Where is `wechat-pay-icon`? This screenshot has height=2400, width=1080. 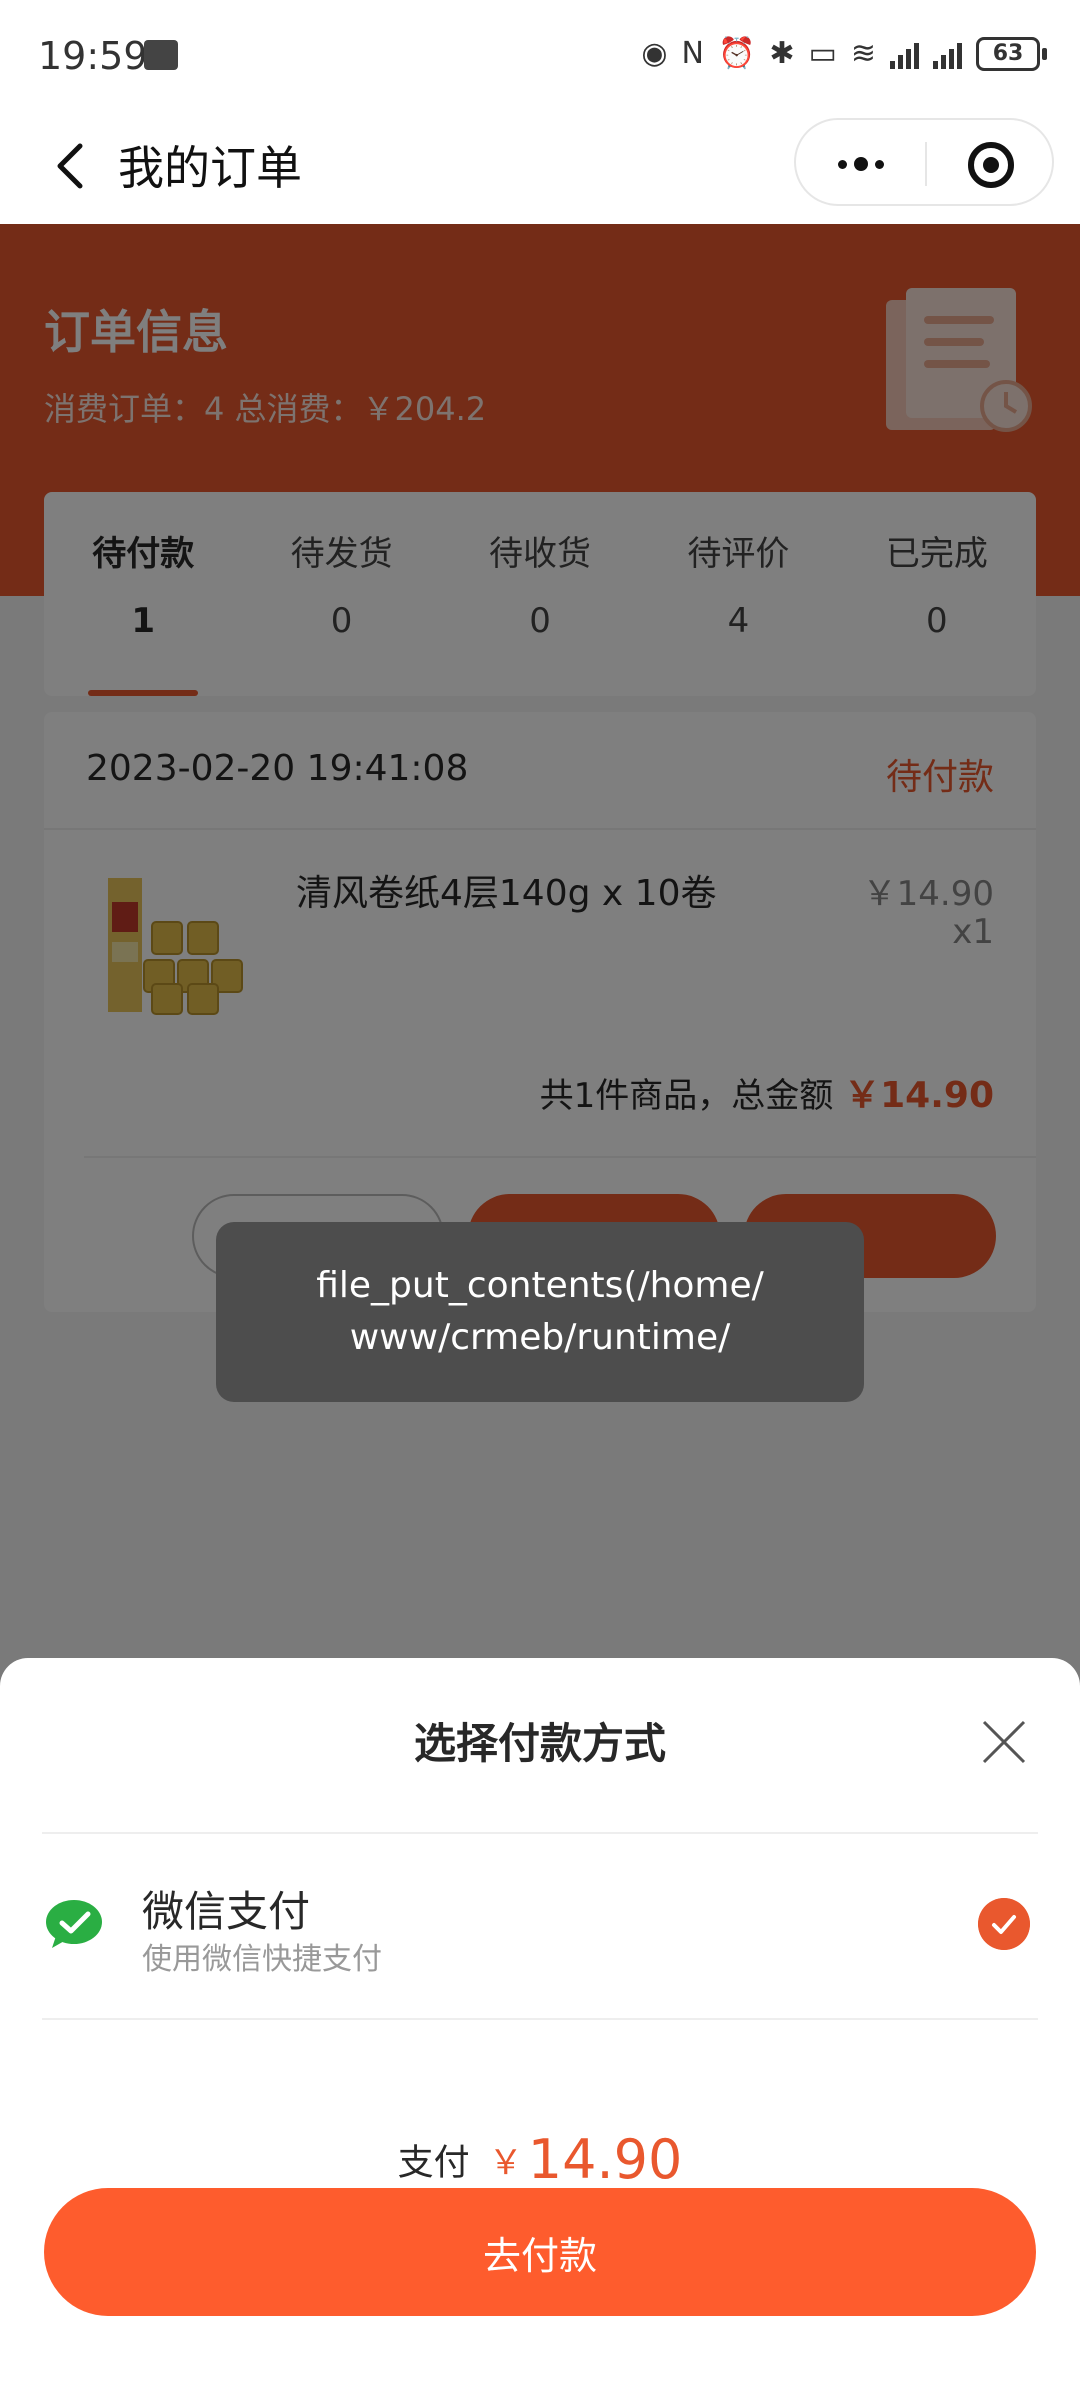
wechat-pay-icon is located at coordinates (74, 1924).